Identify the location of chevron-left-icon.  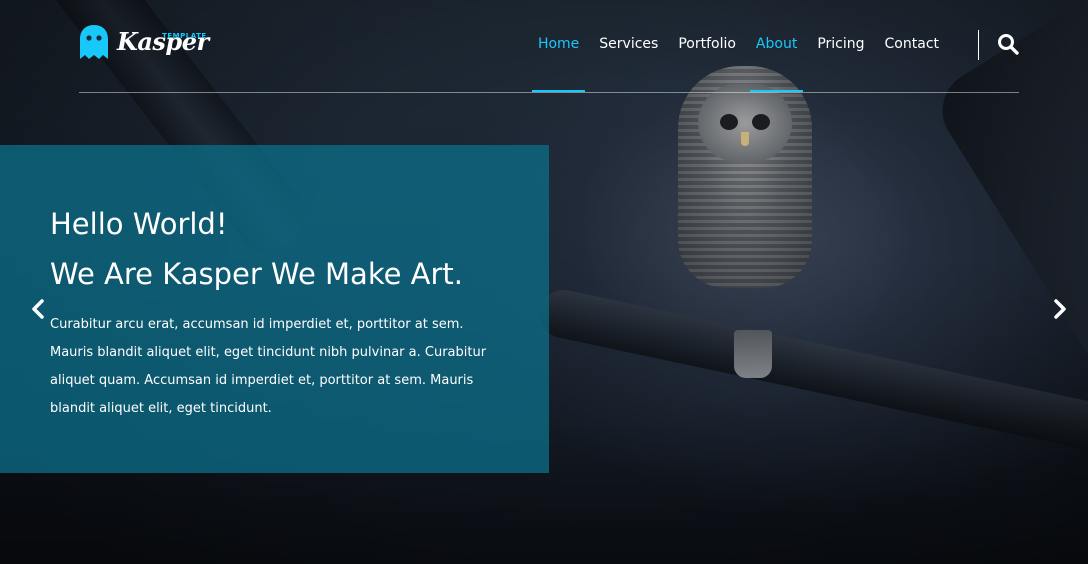
(38, 309).